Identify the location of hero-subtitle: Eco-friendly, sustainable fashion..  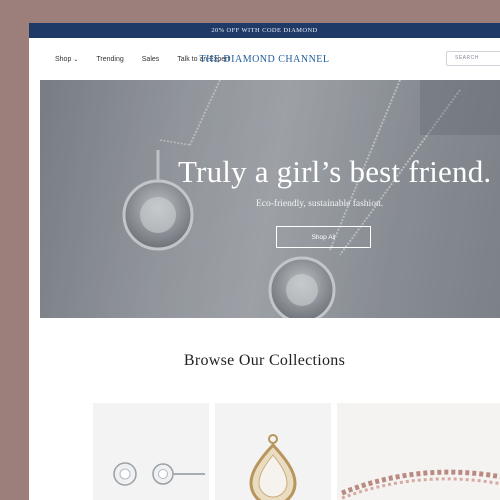
(320, 204).